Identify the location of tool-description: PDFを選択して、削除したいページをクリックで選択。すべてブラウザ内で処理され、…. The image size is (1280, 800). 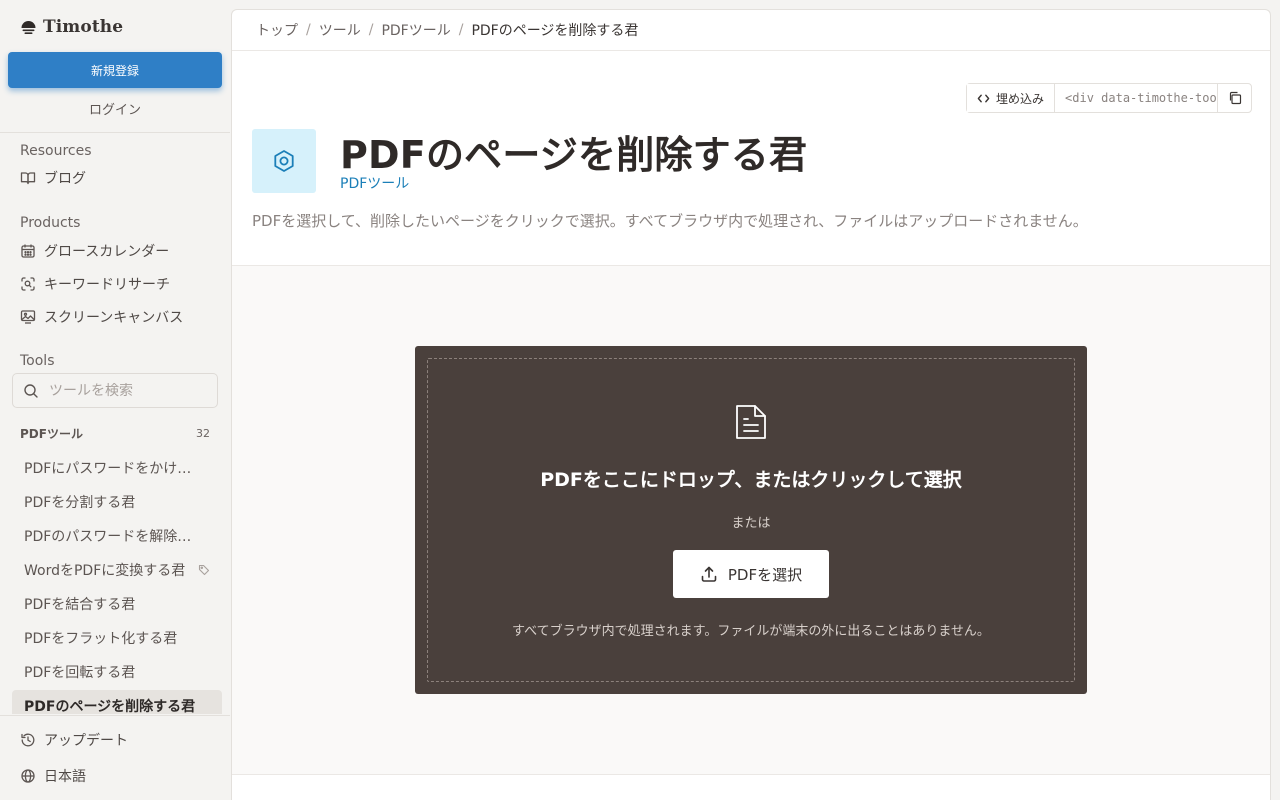
(670, 221).